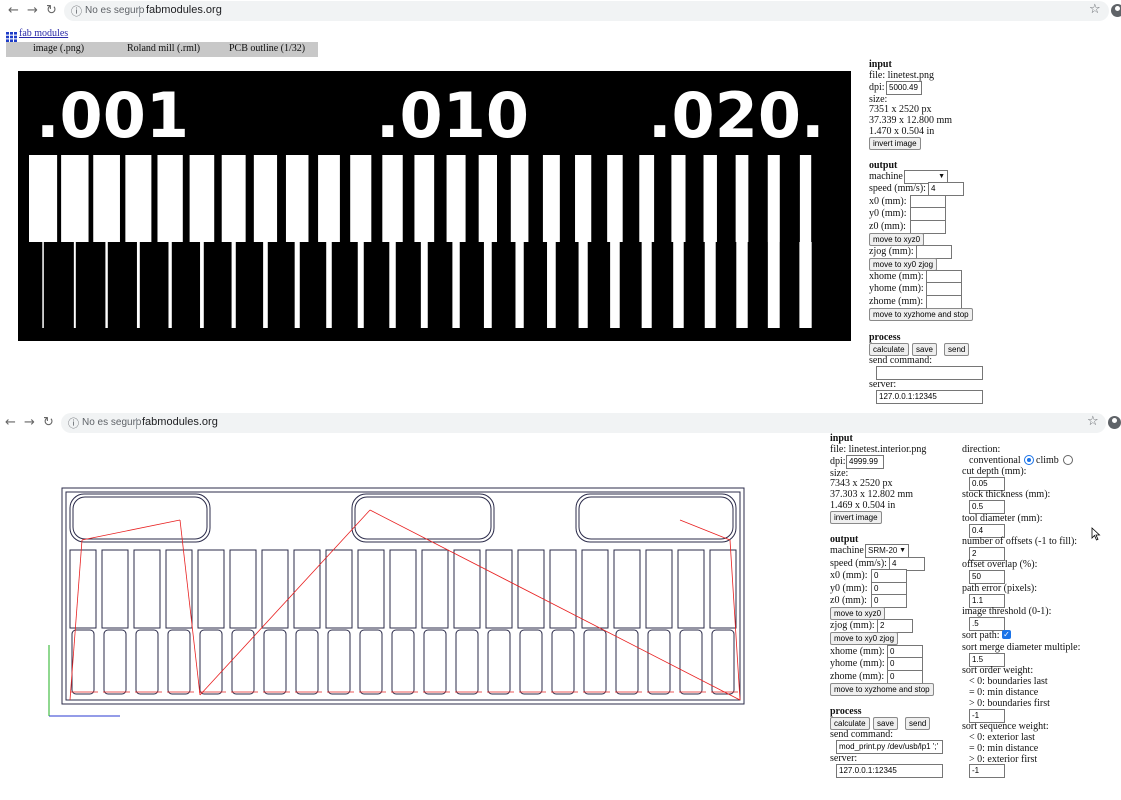 The width and height of the screenshot is (1121, 800). What do you see at coordinates (865, 462) in the screenshot?
I see `dpi-input: 4999.99` at bounding box center [865, 462].